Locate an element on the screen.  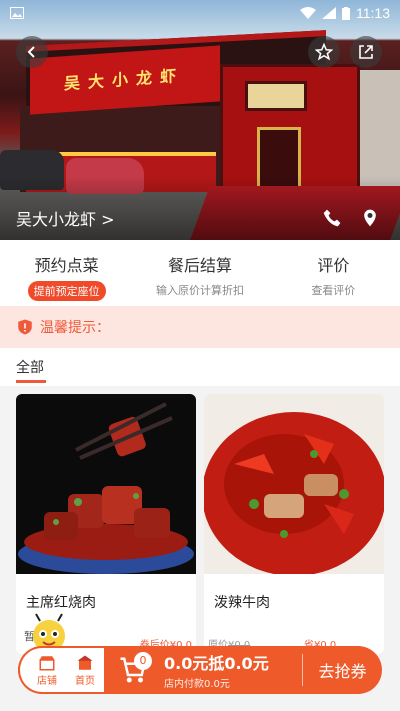
background-building is located at coordinates (380, 130).